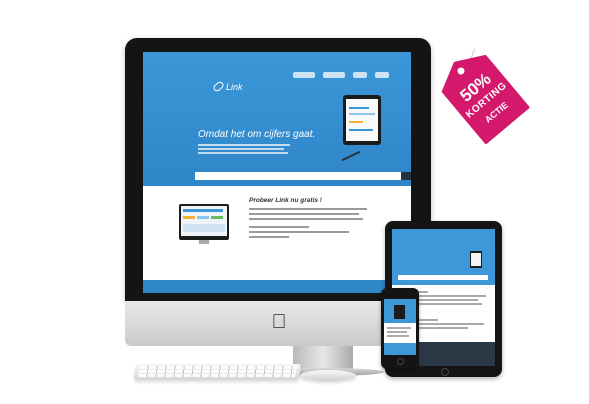 The width and height of the screenshot is (589, 404). I want to click on hero-title: Omdat het om cijfers gaat., so click(257, 134).